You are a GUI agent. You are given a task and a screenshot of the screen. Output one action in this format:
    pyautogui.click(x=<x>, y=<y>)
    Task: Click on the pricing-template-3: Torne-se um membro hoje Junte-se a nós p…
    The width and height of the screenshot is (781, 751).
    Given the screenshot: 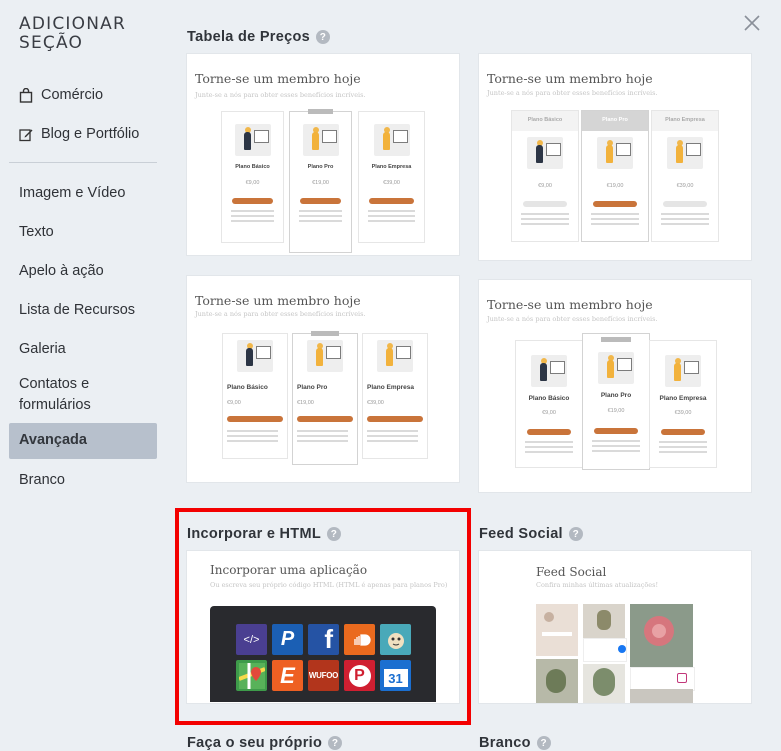 What is the action you would take?
    pyautogui.click(x=323, y=379)
    